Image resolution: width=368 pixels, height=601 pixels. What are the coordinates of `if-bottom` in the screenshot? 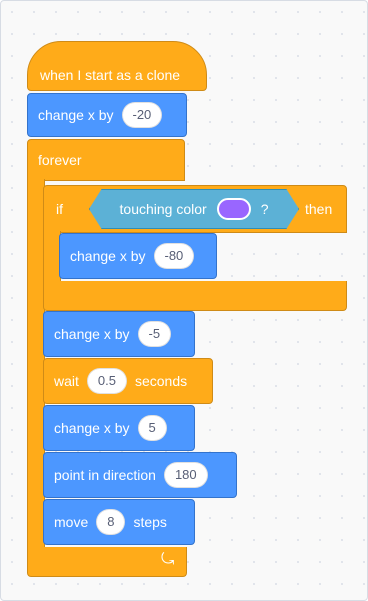 It's located at (195, 296).